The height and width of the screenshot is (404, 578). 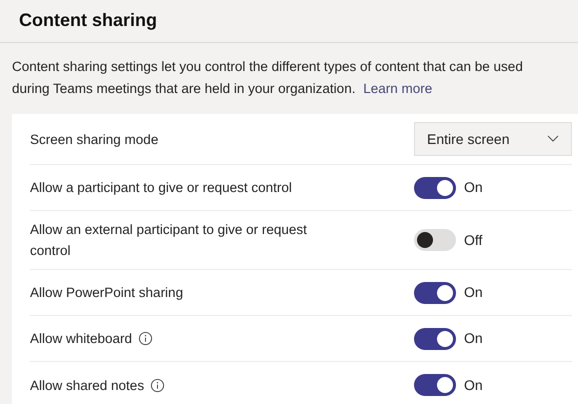 What do you see at coordinates (94, 139) in the screenshot?
I see `setting-label: Screen sharing mode` at bounding box center [94, 139].